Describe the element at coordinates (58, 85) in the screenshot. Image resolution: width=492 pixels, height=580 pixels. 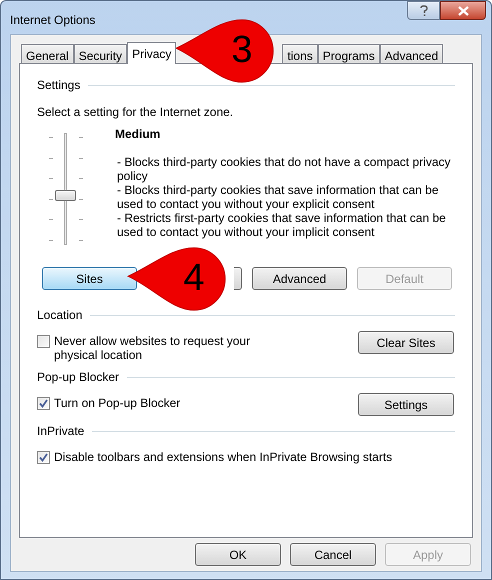
I see `section-heading: Settings` at that location.